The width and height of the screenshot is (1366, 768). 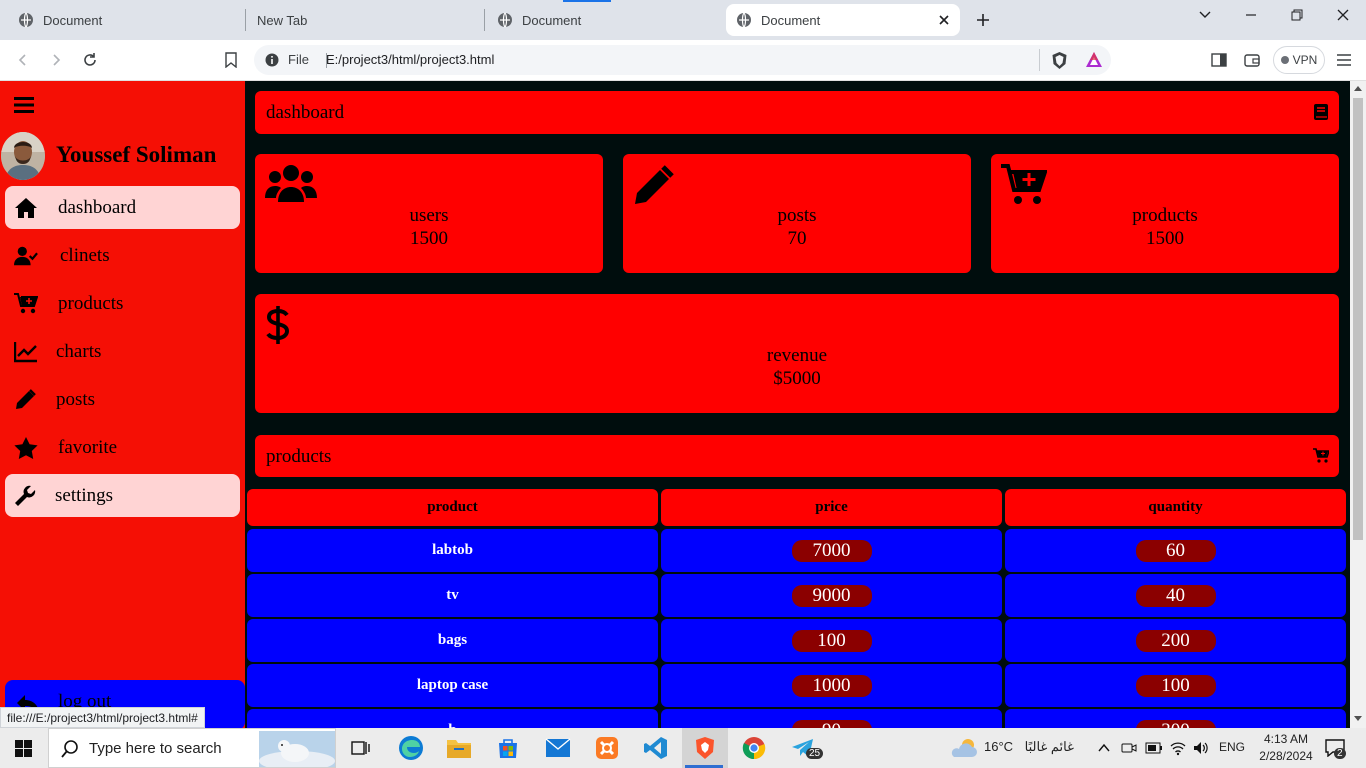 What do you see at coordinates (1201, 748) in the screenshot?
I see `volume-icon` at bounding box center [1201, 748].